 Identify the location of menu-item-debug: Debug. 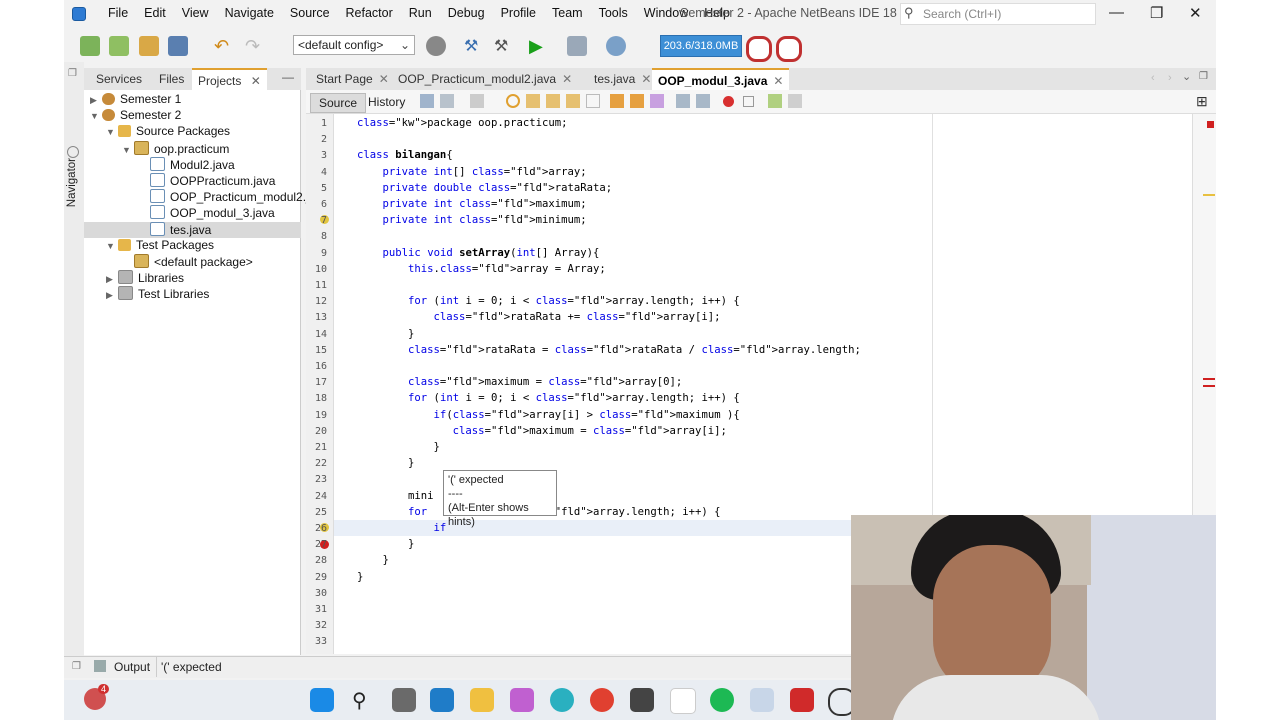
(466, 13).